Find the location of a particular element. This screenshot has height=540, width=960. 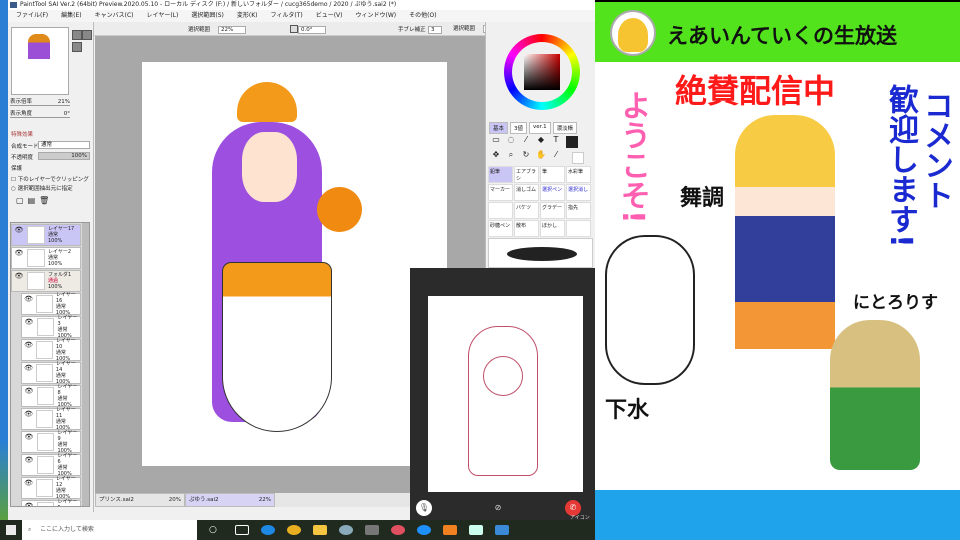

layer-row: 👁 レイヤー5通常100% is located at coordinates (51, 502).